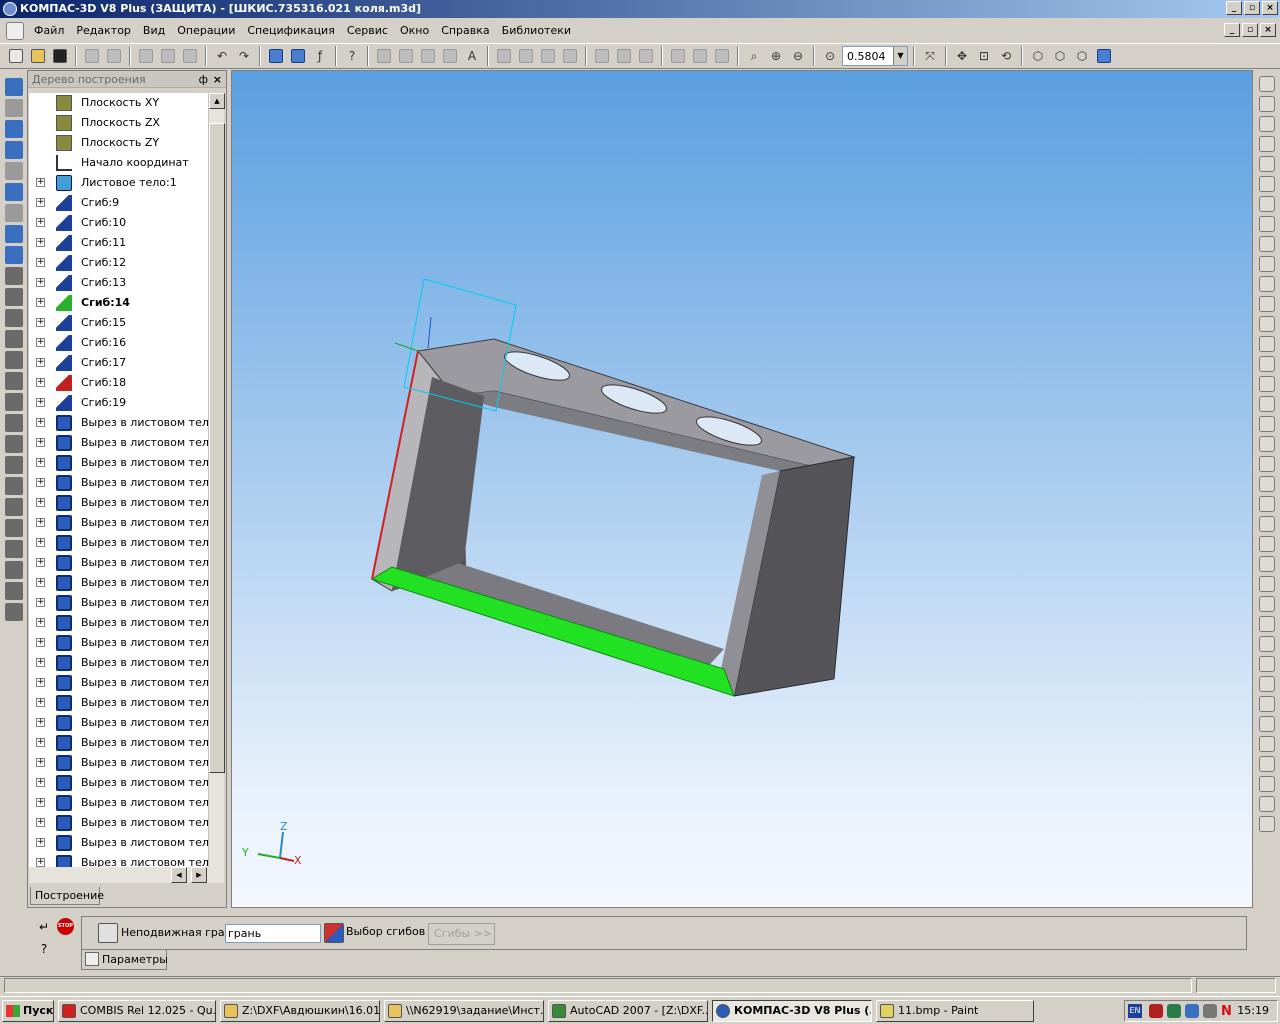 This screenshot has height=1024, width=1280. I want to click on tree-item: + Сгиб:10, so click(119, 223).